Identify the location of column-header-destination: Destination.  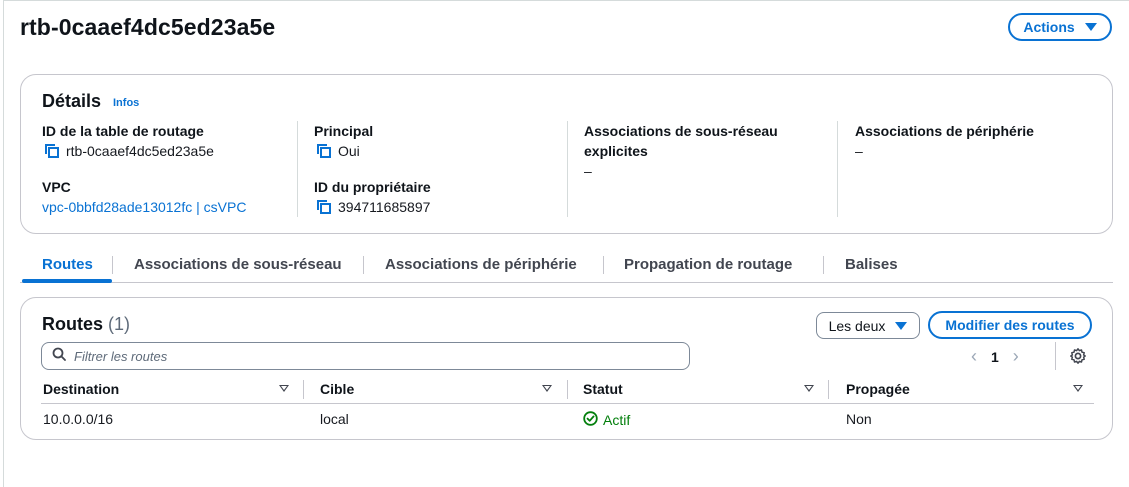
(81, 389).